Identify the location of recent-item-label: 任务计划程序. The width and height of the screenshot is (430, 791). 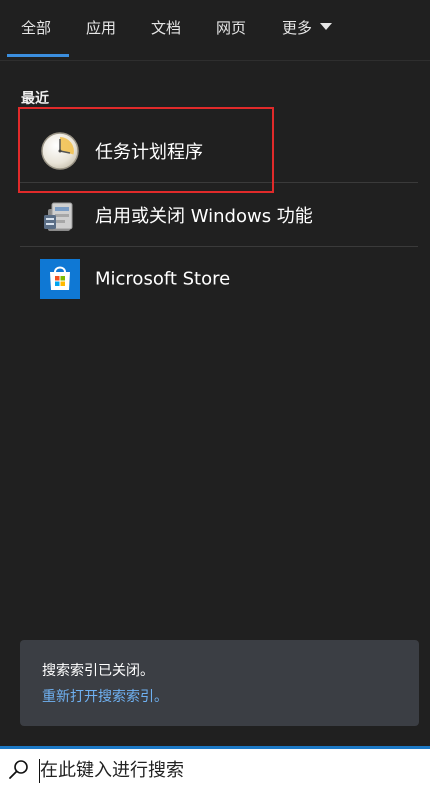
(149, 152).